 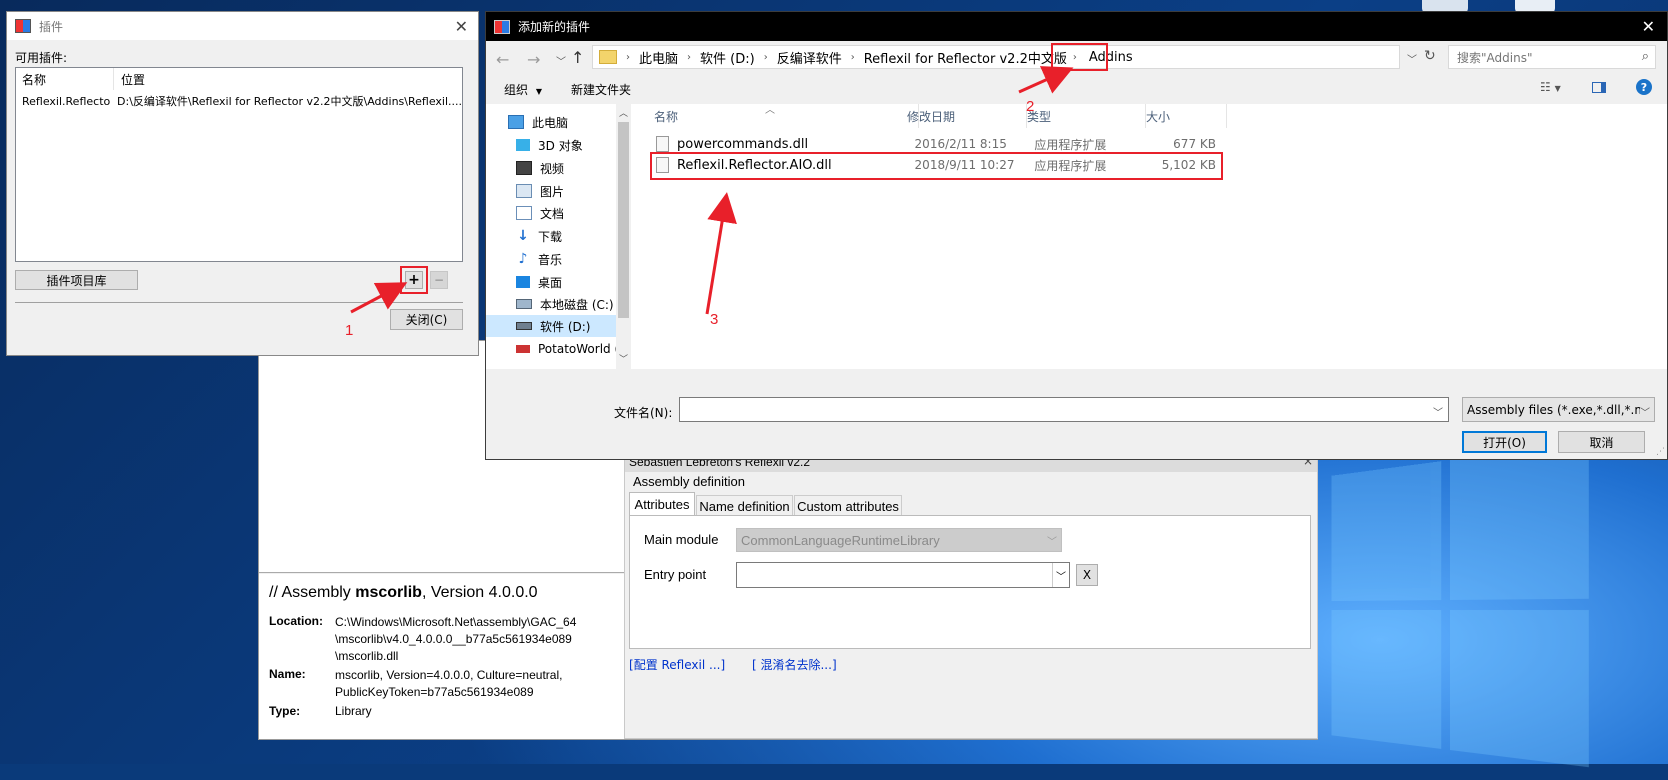 I want to click on annotation-number-1: 1, so click(x=349, y=330).